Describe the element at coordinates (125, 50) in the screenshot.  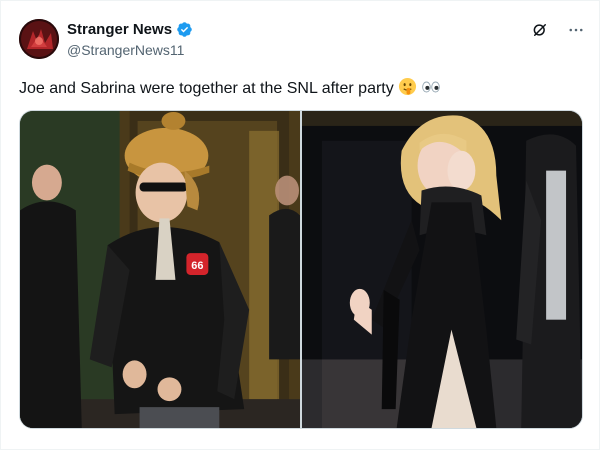
I see `author-handle: @StrangerNews11` at that location.